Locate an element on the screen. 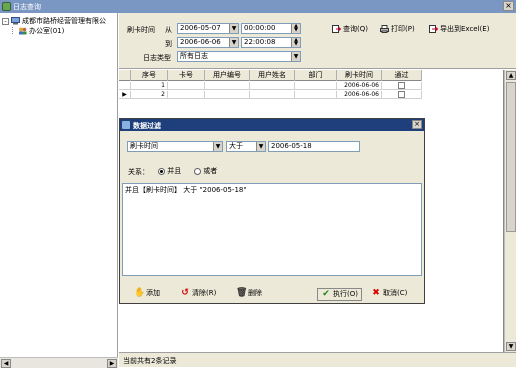  radio-selected-icon is located at coordinates (161, 171).